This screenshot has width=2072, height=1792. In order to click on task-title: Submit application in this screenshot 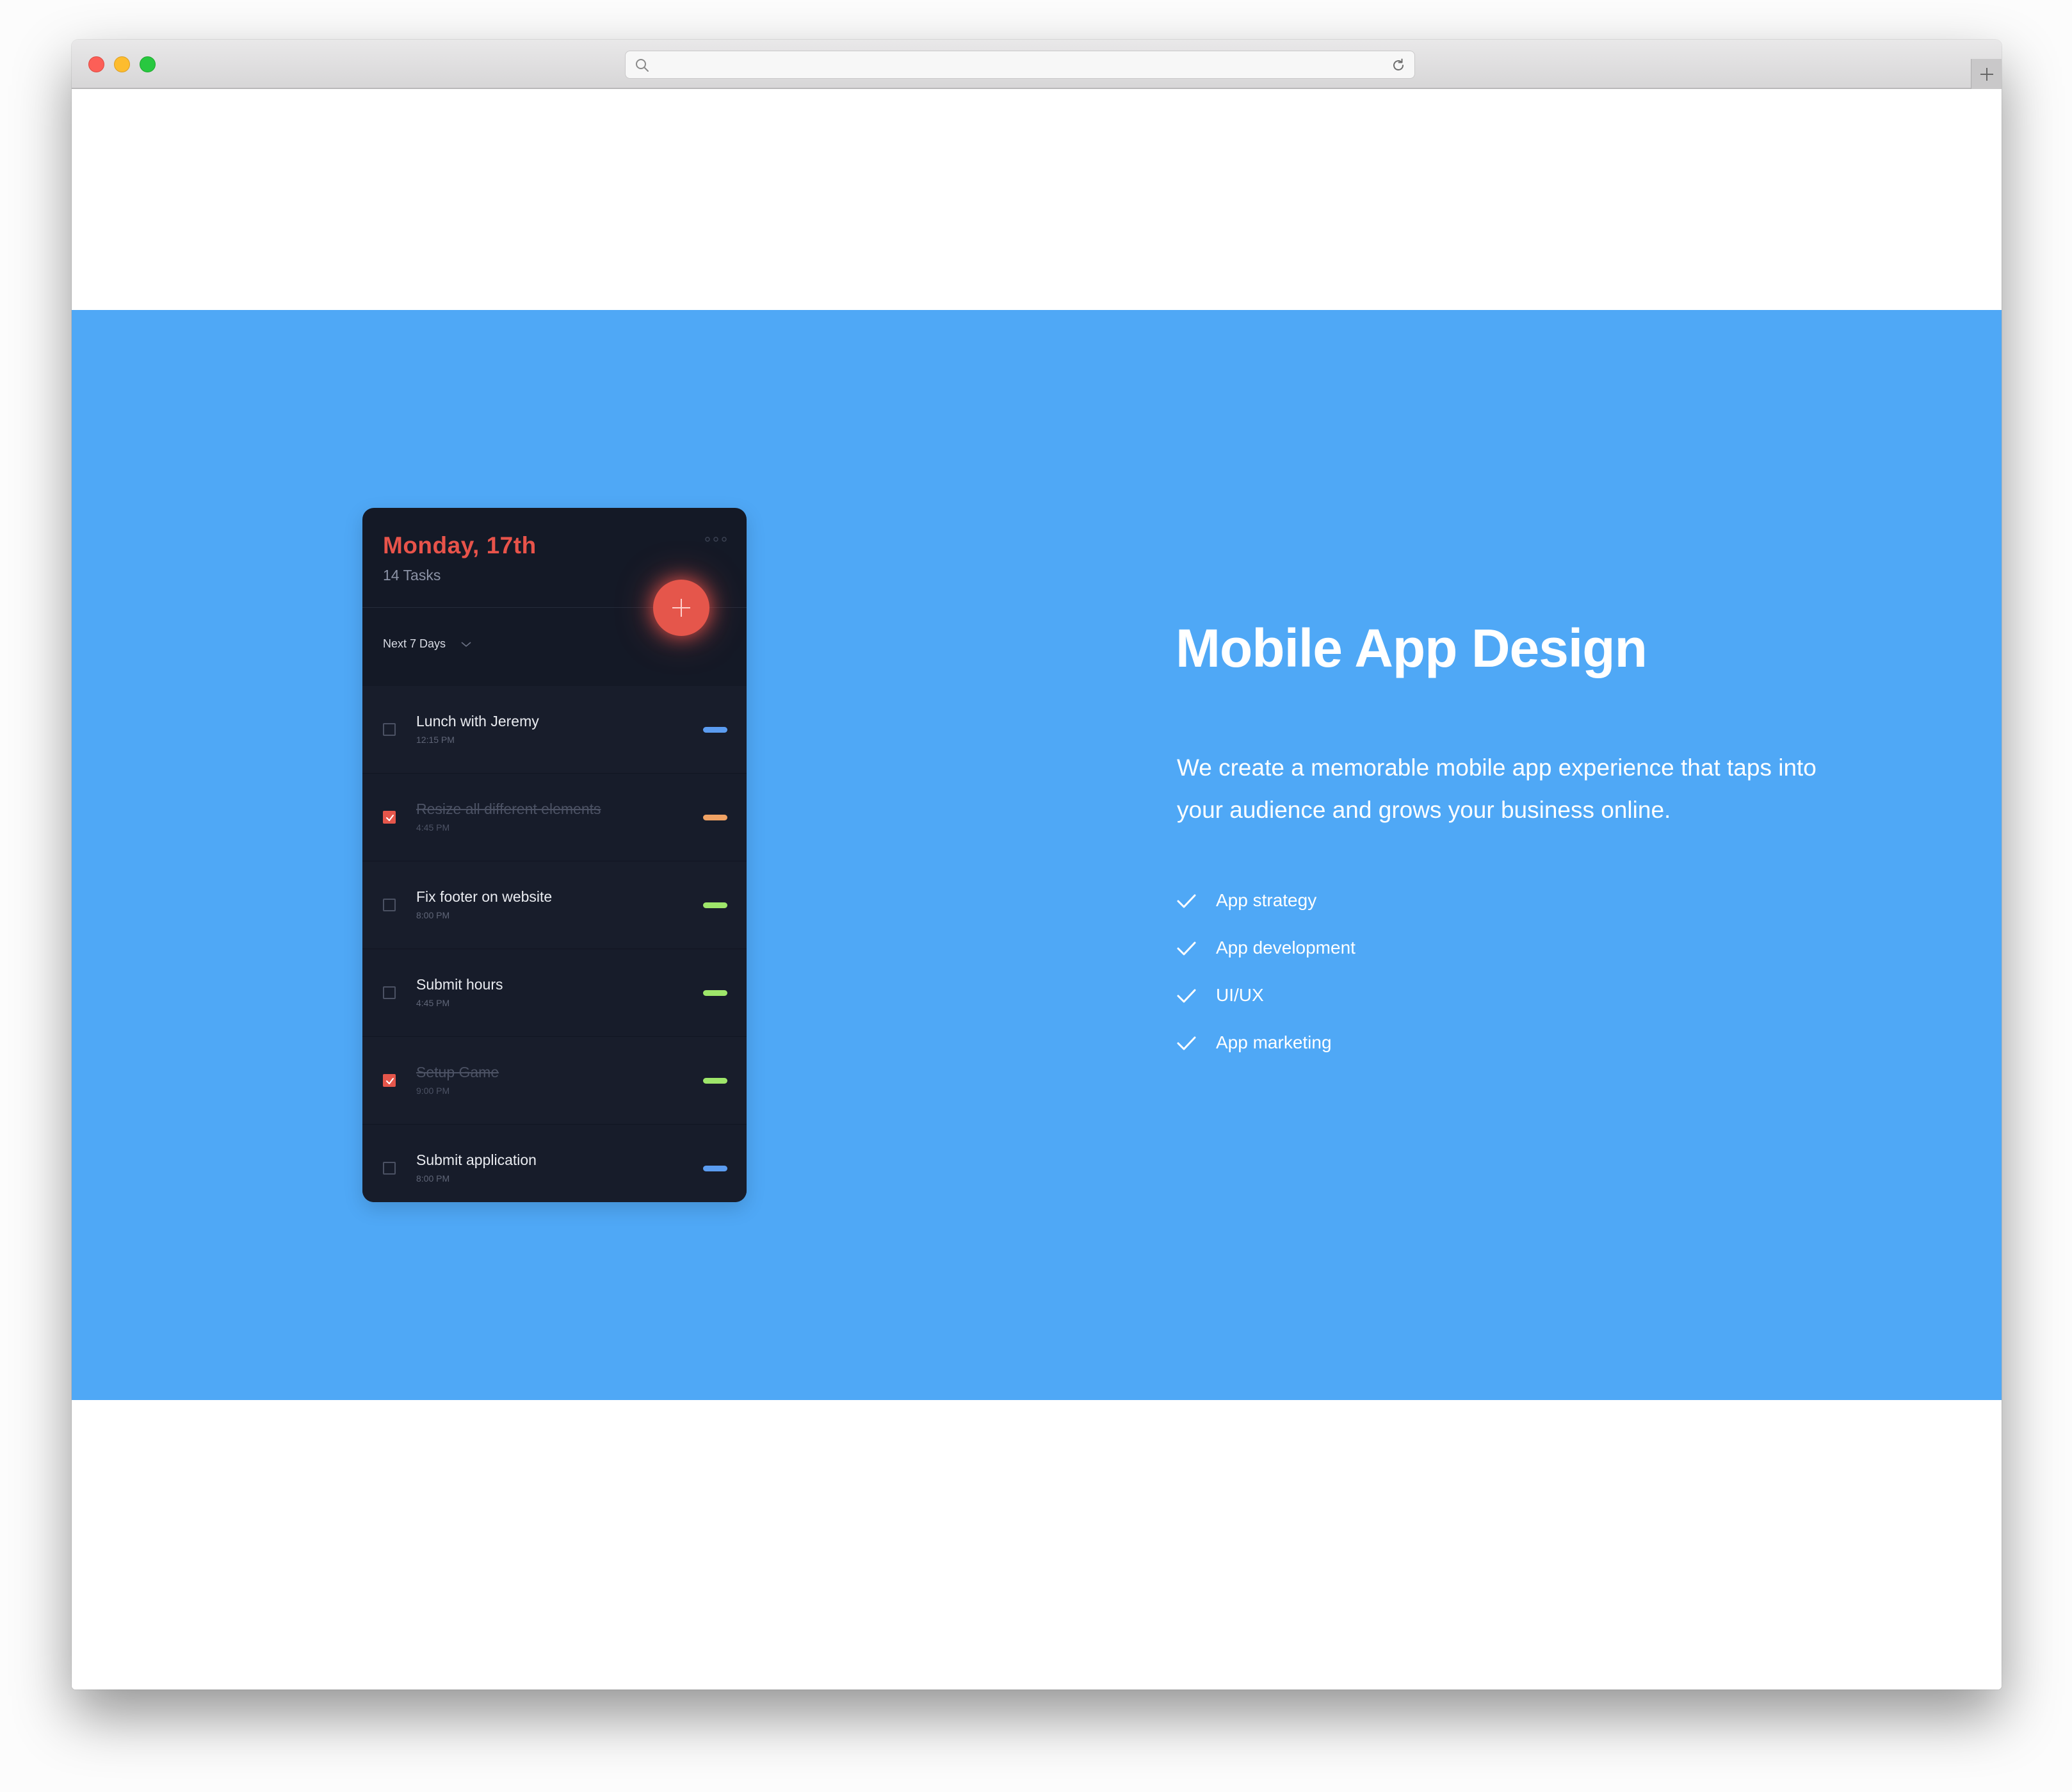, I will do `click(476, 1160)`.